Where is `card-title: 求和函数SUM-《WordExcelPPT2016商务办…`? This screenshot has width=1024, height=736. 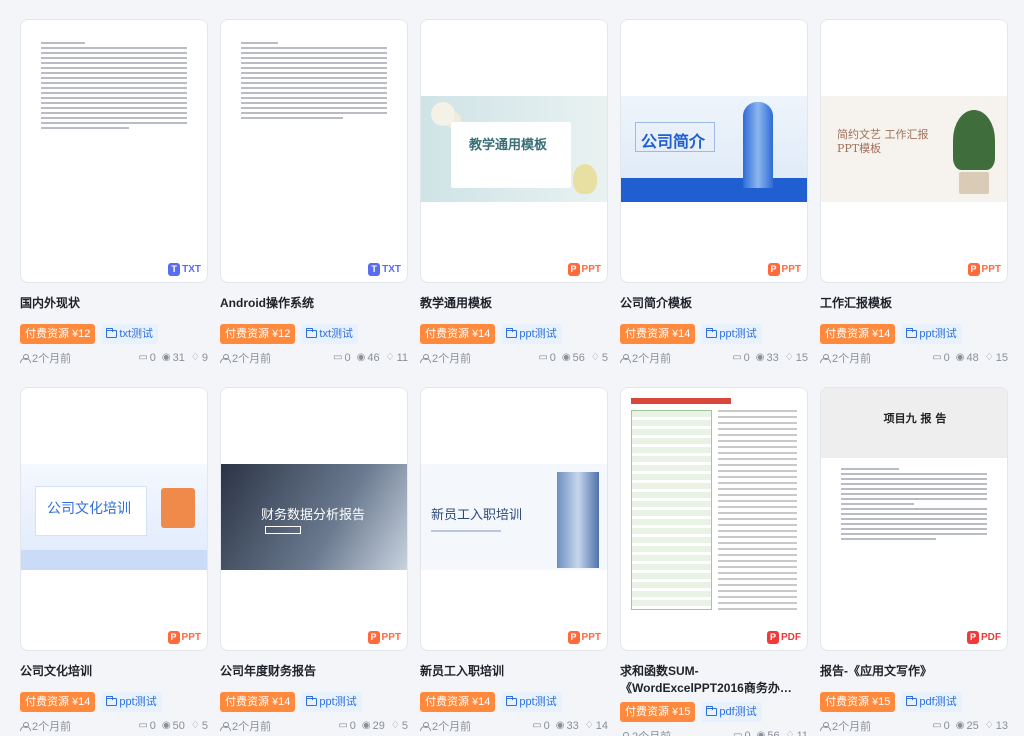
card-title: 求和函数SUM-《WordExcelPPT2016商务办… is located at coordinates (714, 680).